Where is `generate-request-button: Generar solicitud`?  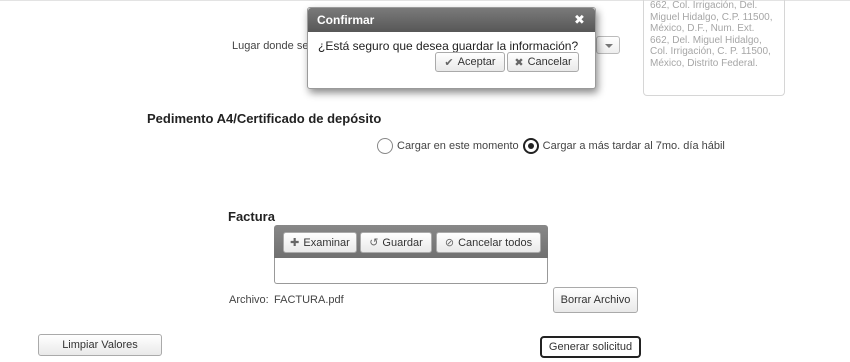
generate-request-button: Generar solicitud is located at coordinates (590, 347).